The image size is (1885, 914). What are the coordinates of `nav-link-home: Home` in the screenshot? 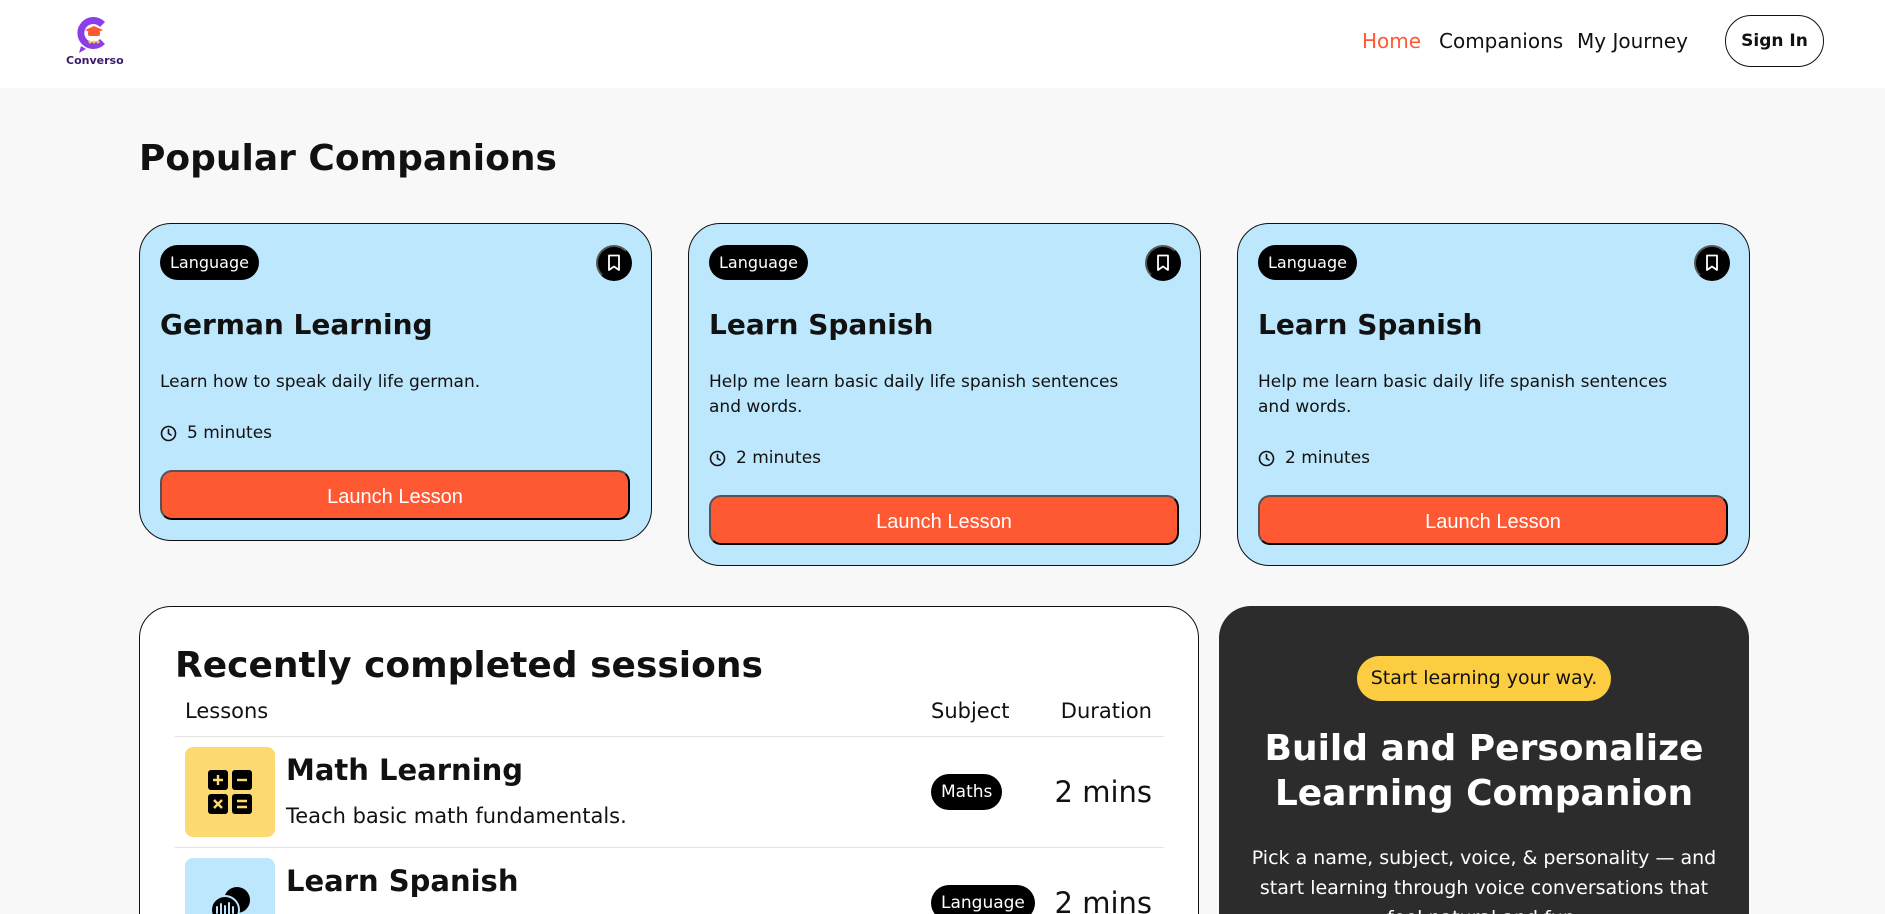 It's located at (1391, 41).